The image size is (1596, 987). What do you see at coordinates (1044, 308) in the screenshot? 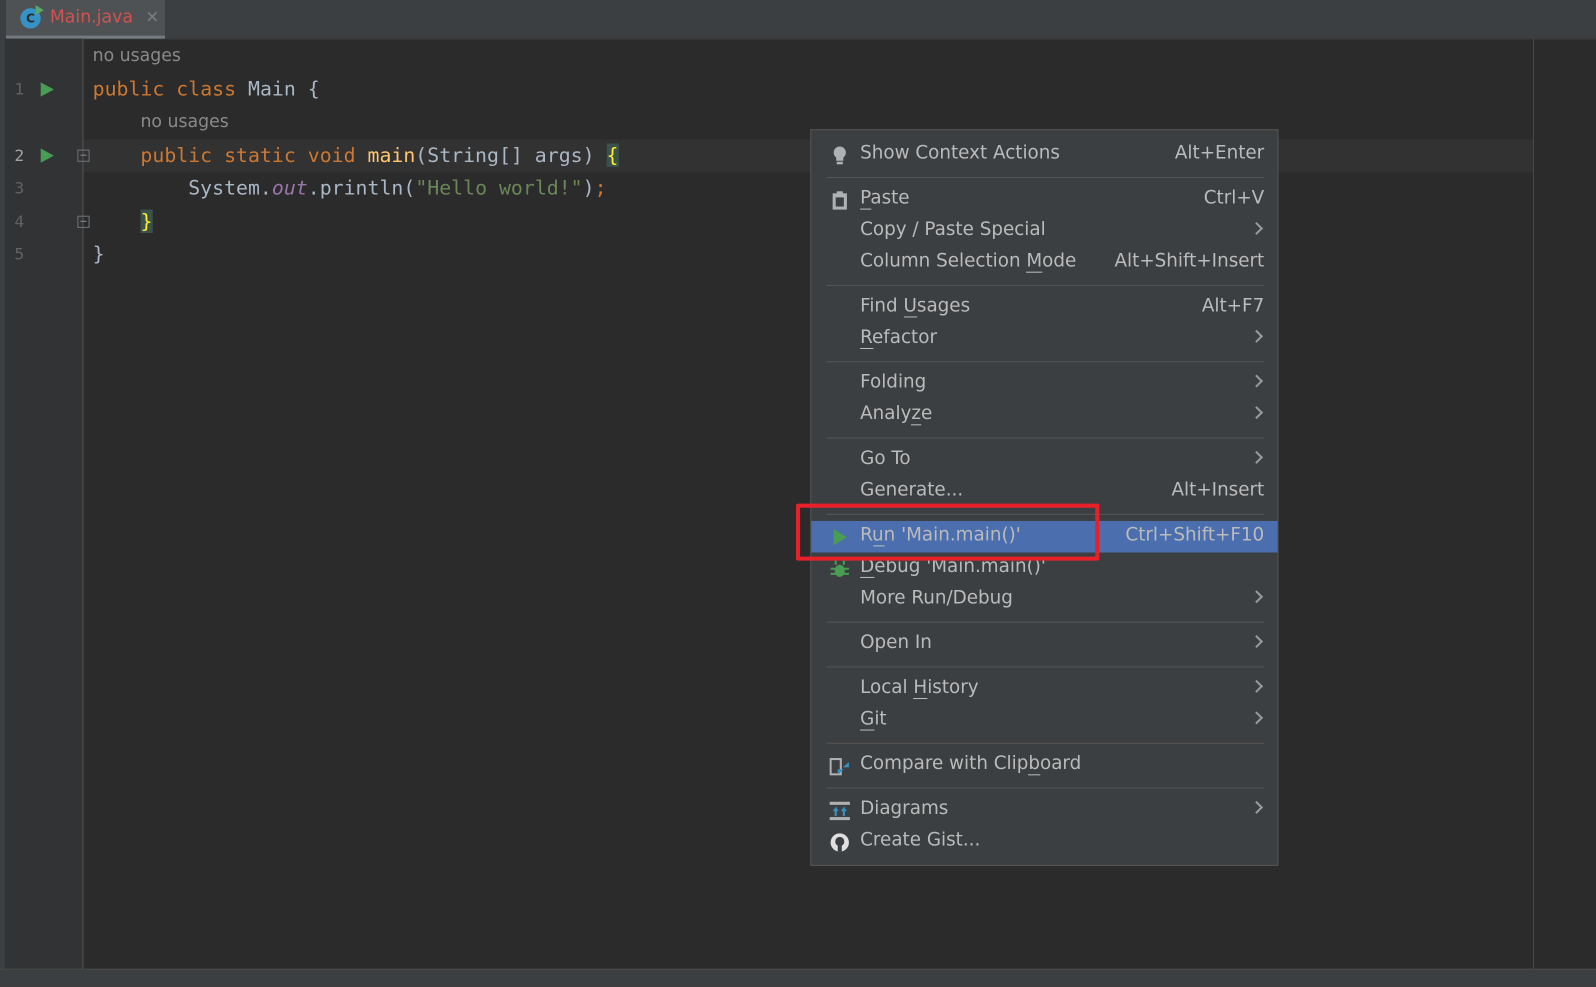
I see `menu-item-find-usages: Find Usages Alt+F7` at bounding box center [1044, 308].